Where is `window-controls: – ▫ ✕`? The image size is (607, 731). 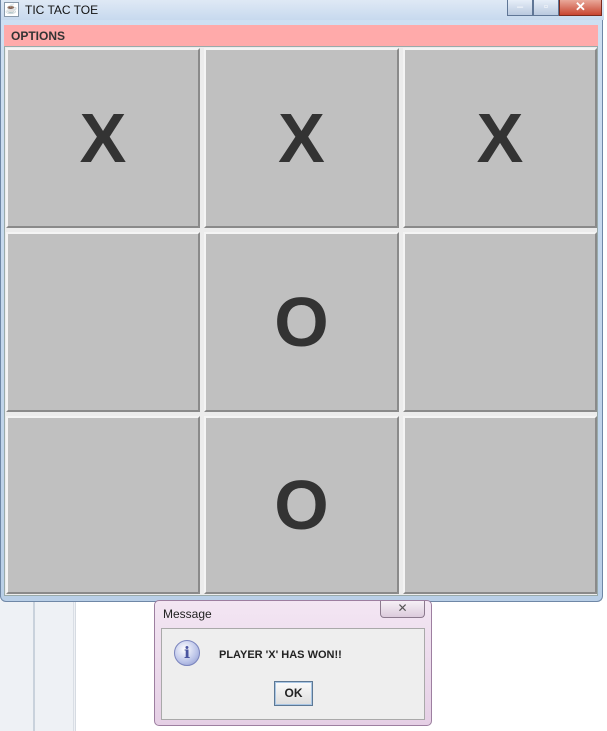
window-controls: – ▫ ✕ is located at coordinates (554, 9).